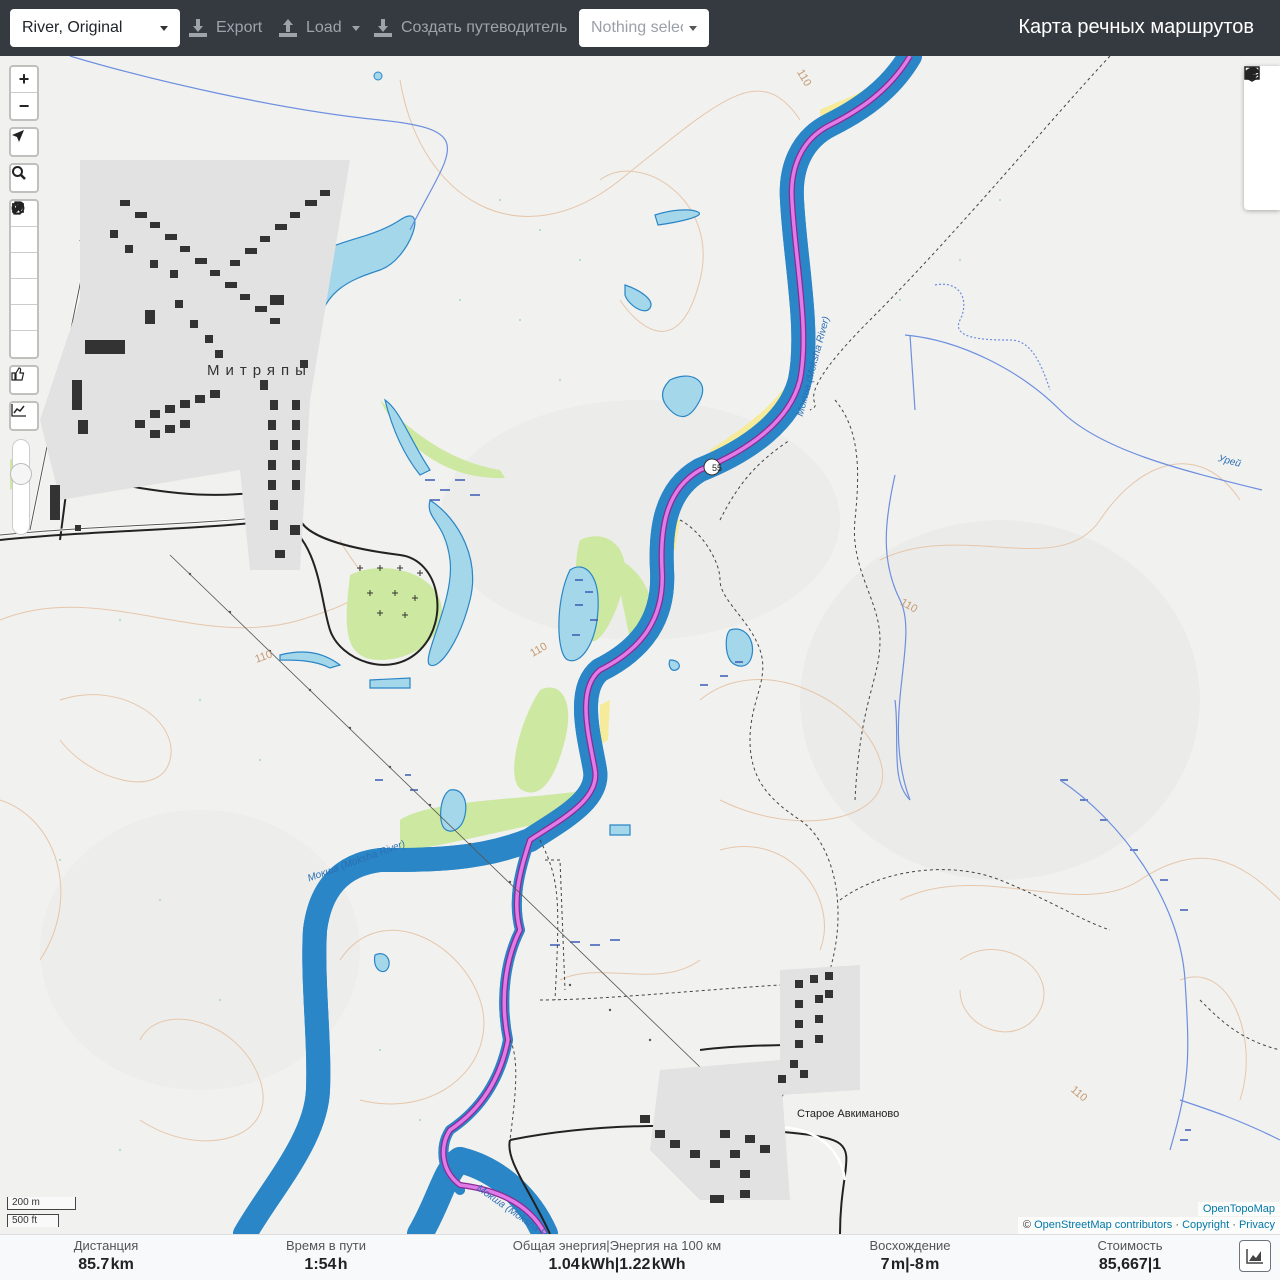 This screenshot has height=1280, width=1280. I want to click on no-go-area-button, so click(24, 240).